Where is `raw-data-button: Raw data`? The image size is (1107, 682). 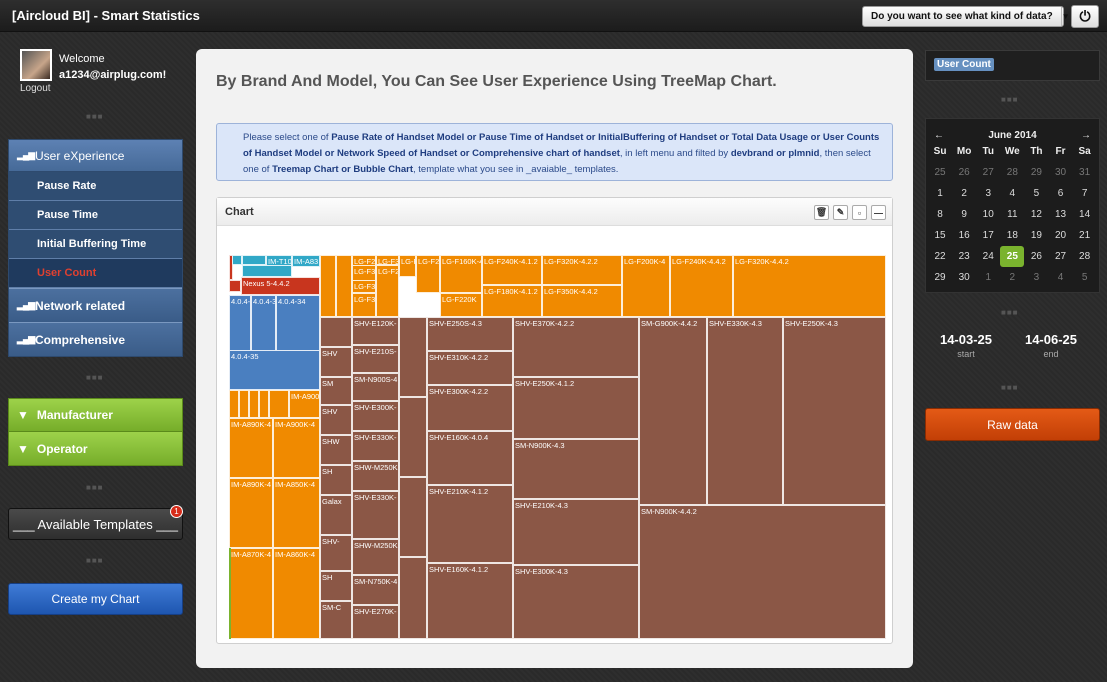
raw-data-button: Raw data is located at coordinates (1012, 424).